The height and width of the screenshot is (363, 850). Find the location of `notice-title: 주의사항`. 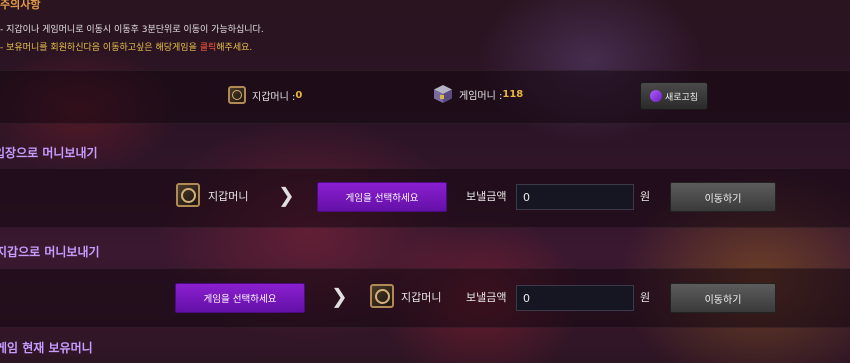

notice-title: 주의사항 is located at coordinates (20, 5).